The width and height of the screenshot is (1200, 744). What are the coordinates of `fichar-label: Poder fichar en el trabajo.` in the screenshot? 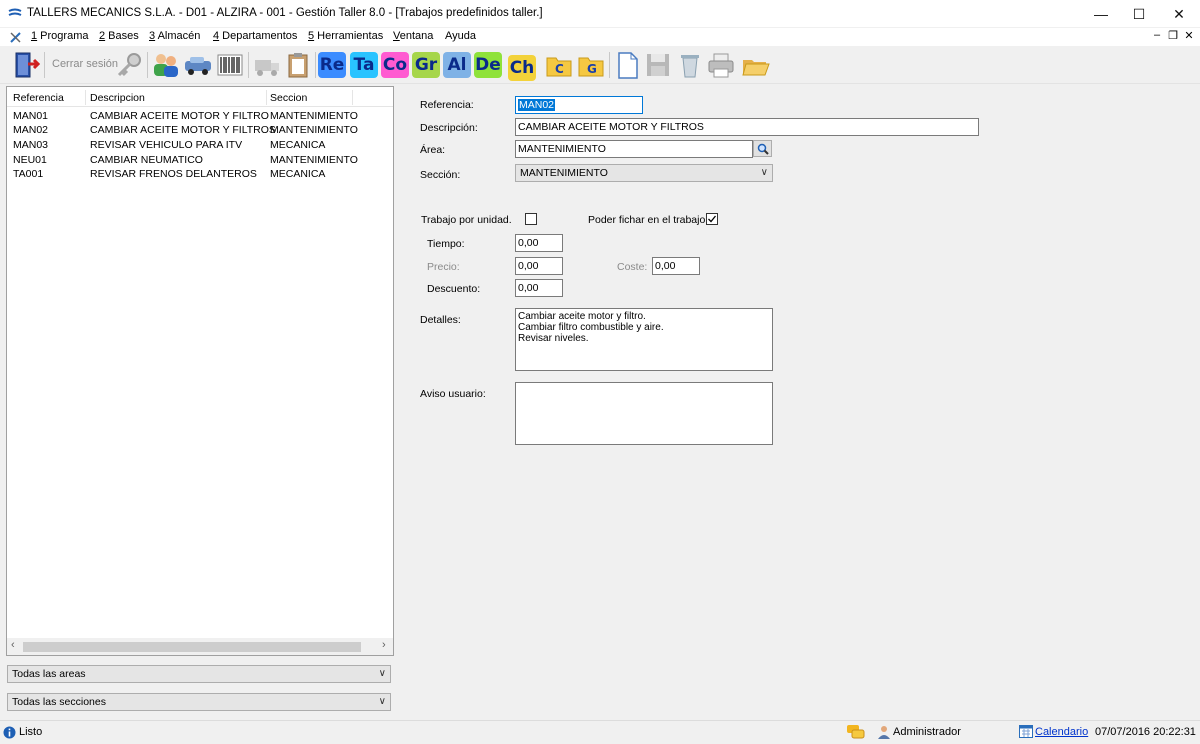 It's located at (648, 220).